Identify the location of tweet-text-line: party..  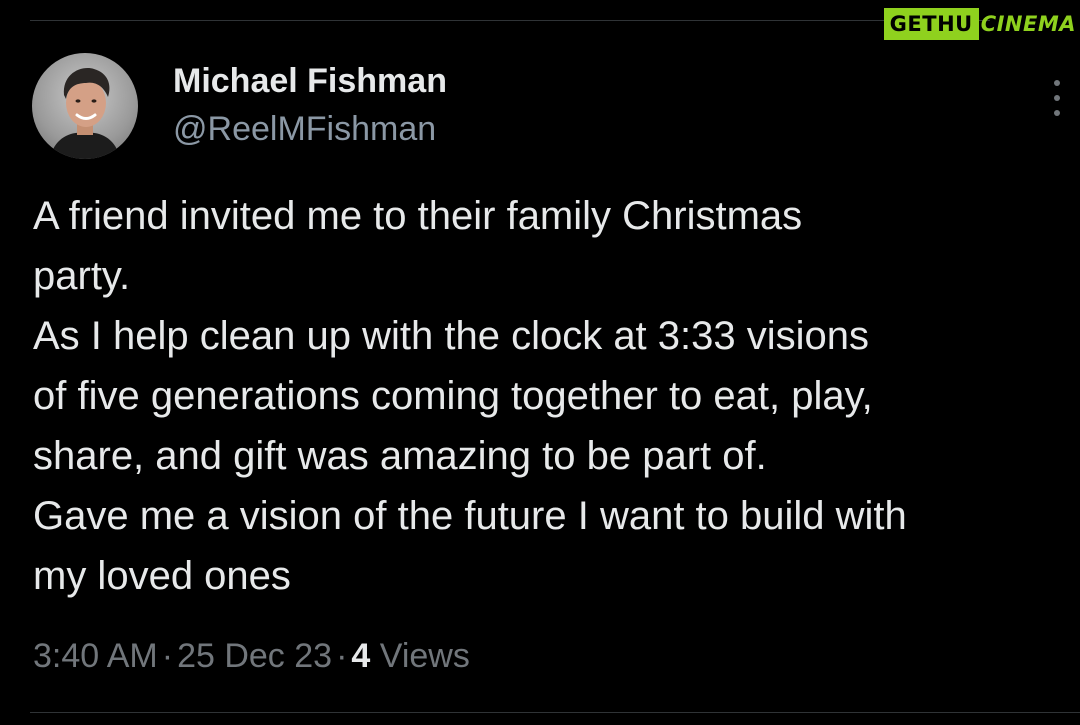
(82, 276).